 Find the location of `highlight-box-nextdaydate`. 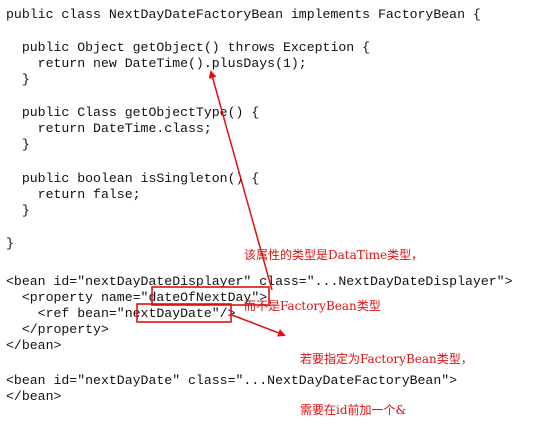

highlight-box-nextdaydate is located at coordinates (184, 313).